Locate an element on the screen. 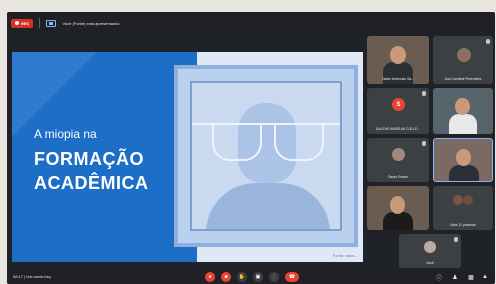  self-avatar is located at coordinates (430, 247).